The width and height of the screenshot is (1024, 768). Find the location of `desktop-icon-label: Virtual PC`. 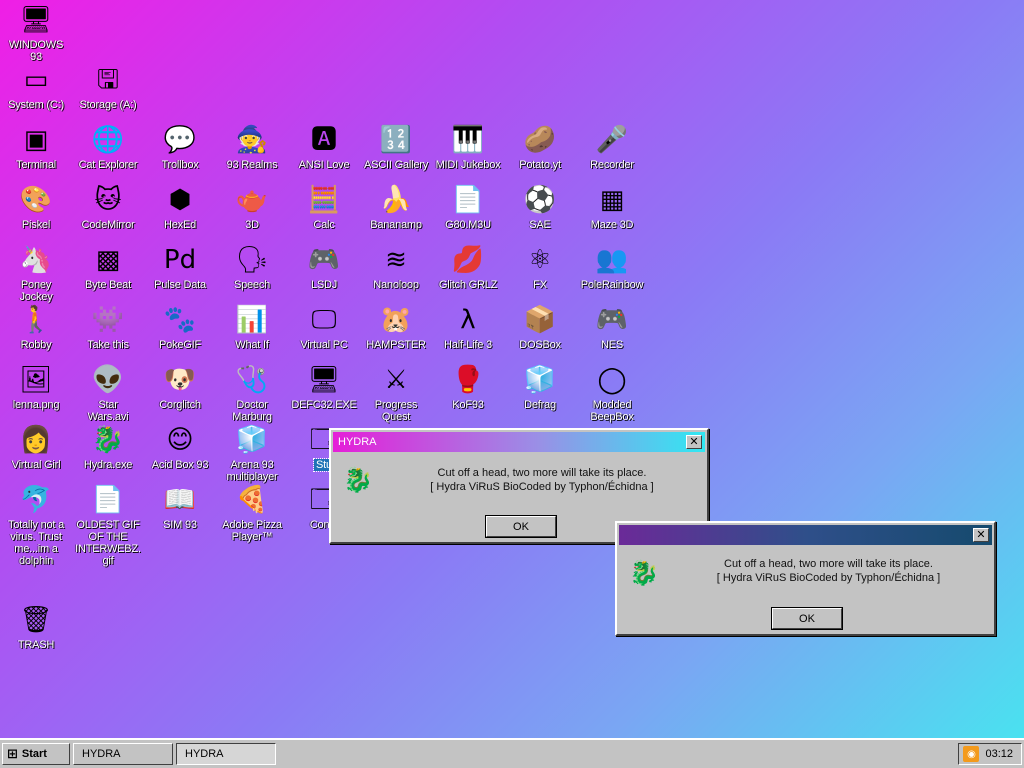

desktop-icon-label: Virtual PC is located at coordinates (324, 345).